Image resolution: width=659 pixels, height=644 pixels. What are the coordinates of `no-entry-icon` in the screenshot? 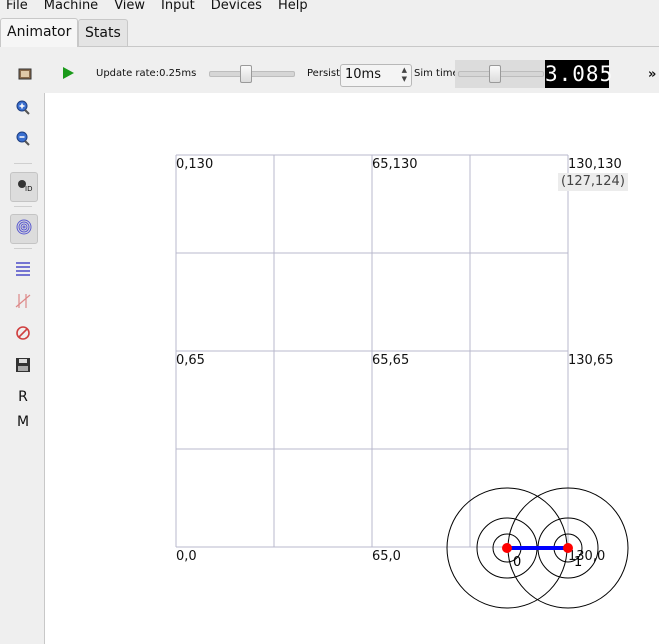 It's located at (23, 335).